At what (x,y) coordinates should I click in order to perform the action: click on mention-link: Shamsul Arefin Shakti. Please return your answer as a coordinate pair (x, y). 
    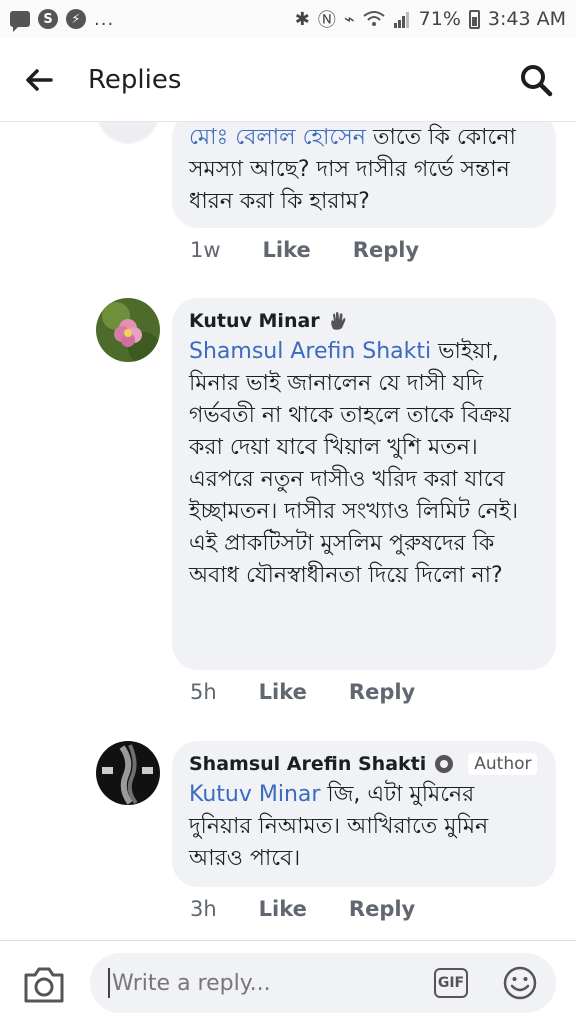
    Looking at the image, I should click on (310, 351).